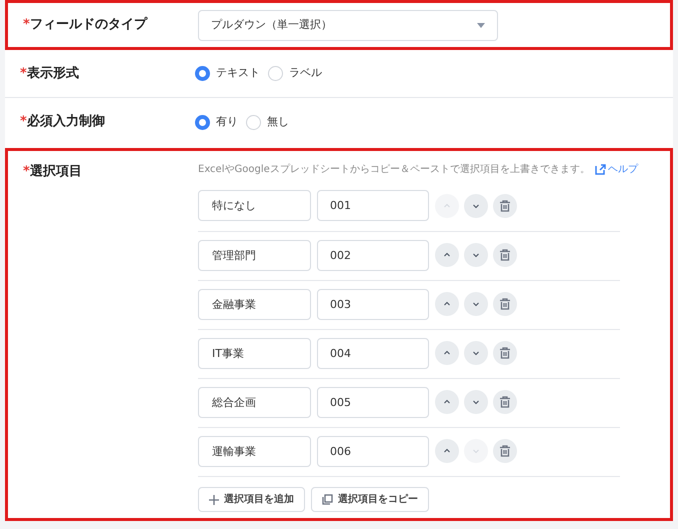 This screenshot has width=678, height=529. I want to click on name-field: 総合企画, so click(254, 402).